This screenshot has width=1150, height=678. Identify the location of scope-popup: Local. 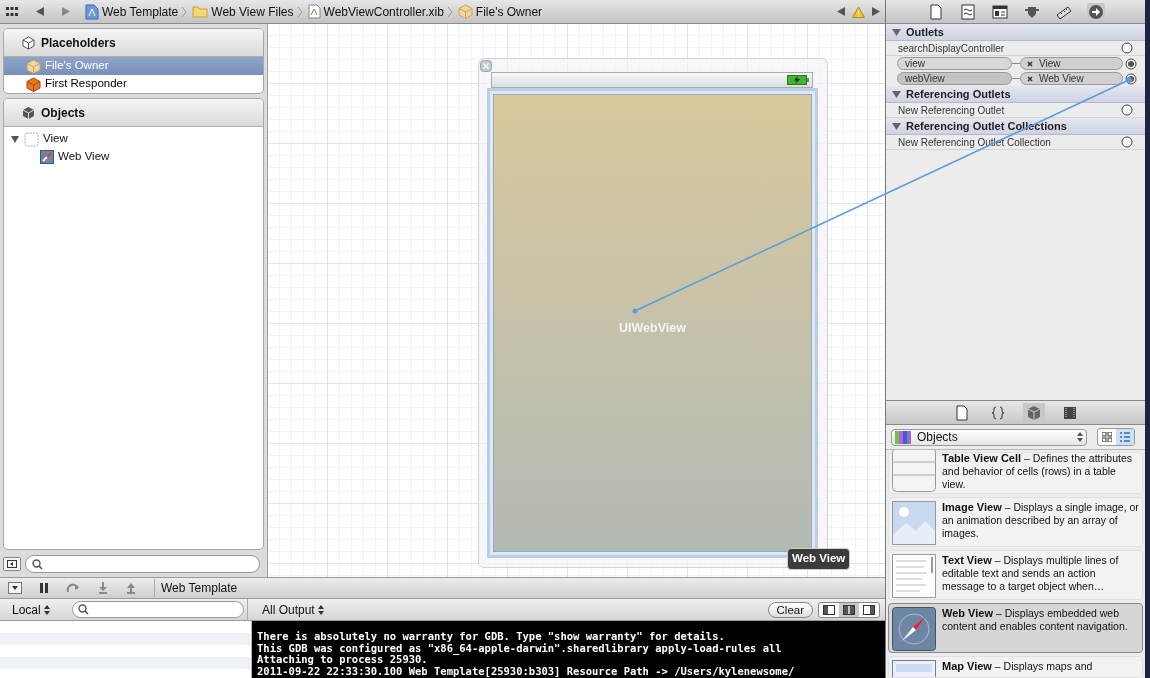
(42, 609).